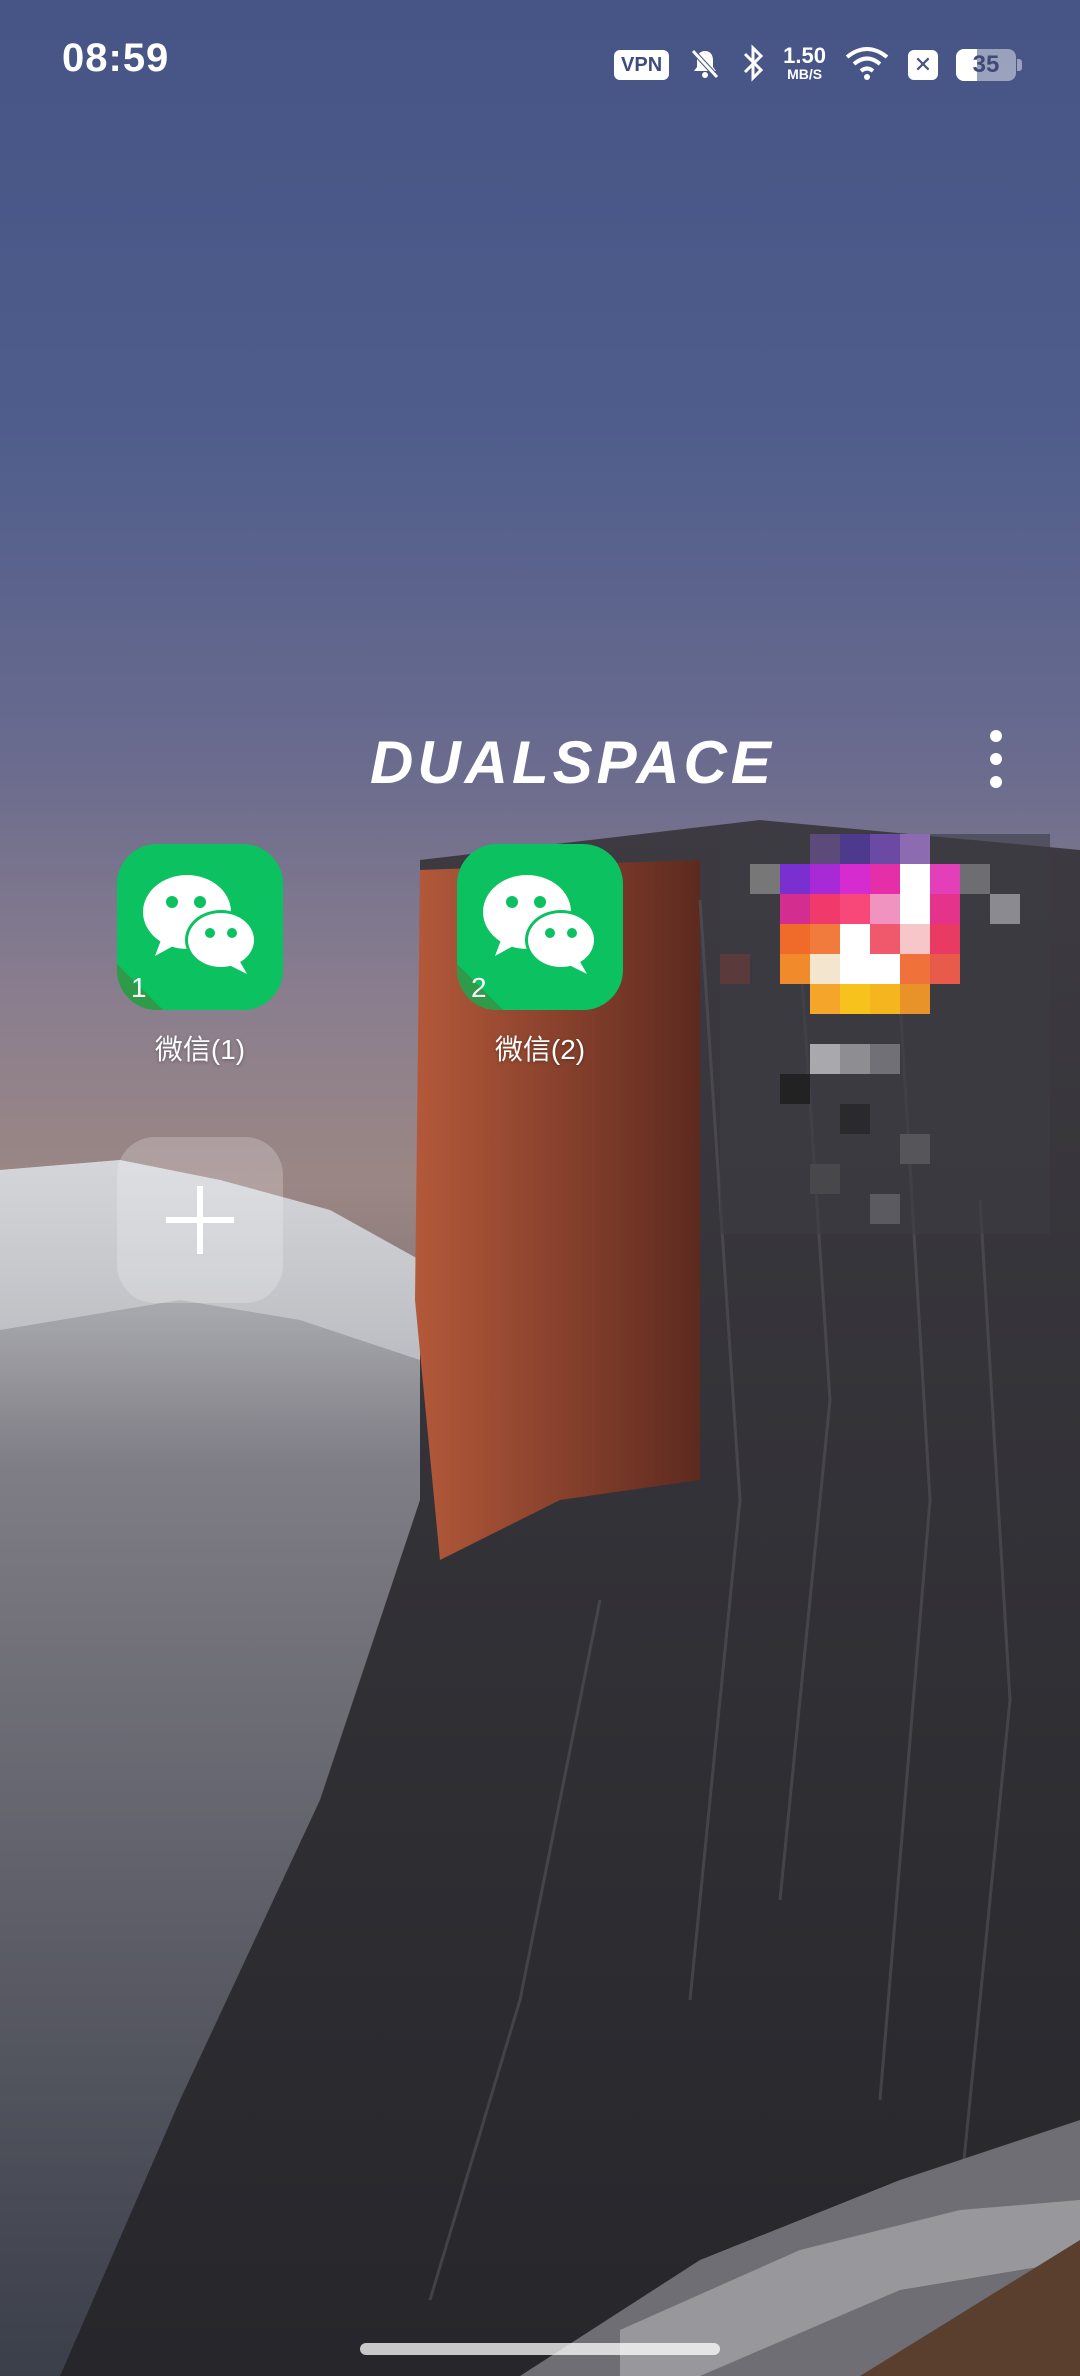 The image size is (1080, 2376). What do you see at coordinates (1019, 65) in the screenshot?
I see `battery-tip` at bounding box center [1019, 65].